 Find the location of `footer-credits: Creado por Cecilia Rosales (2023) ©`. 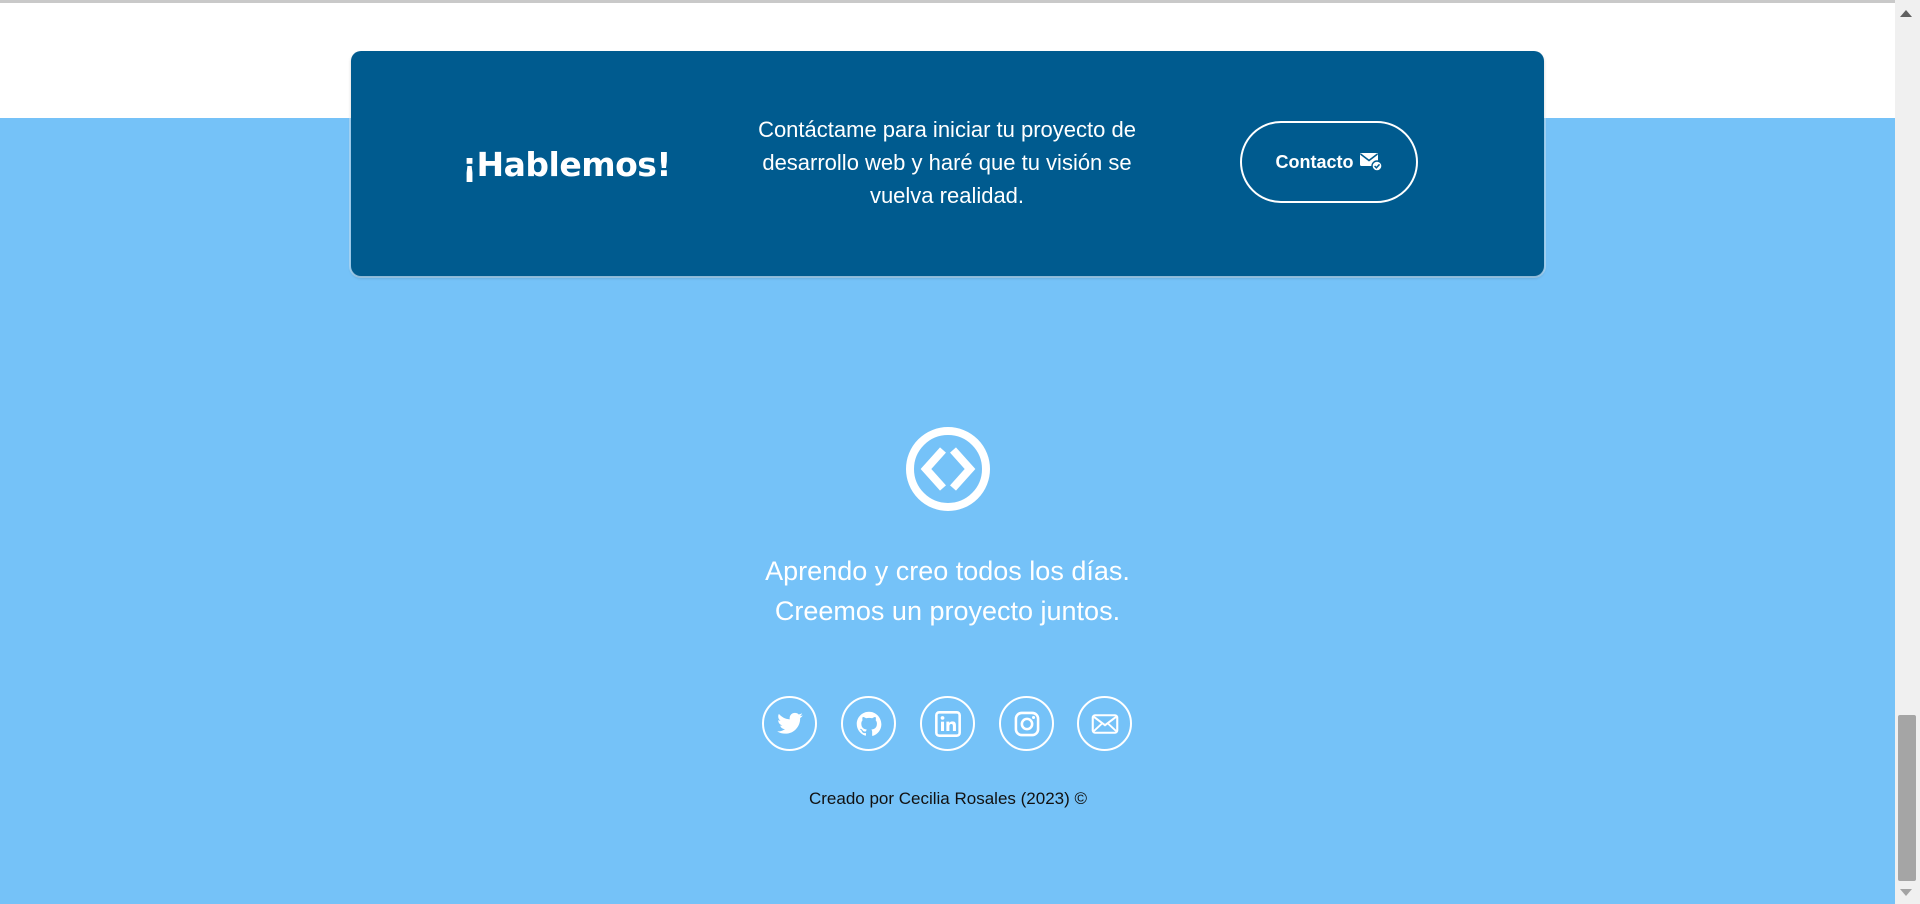

footer-credits: Creado por Cecilia Rosales (2023) © is located at coordinates (948, 798).